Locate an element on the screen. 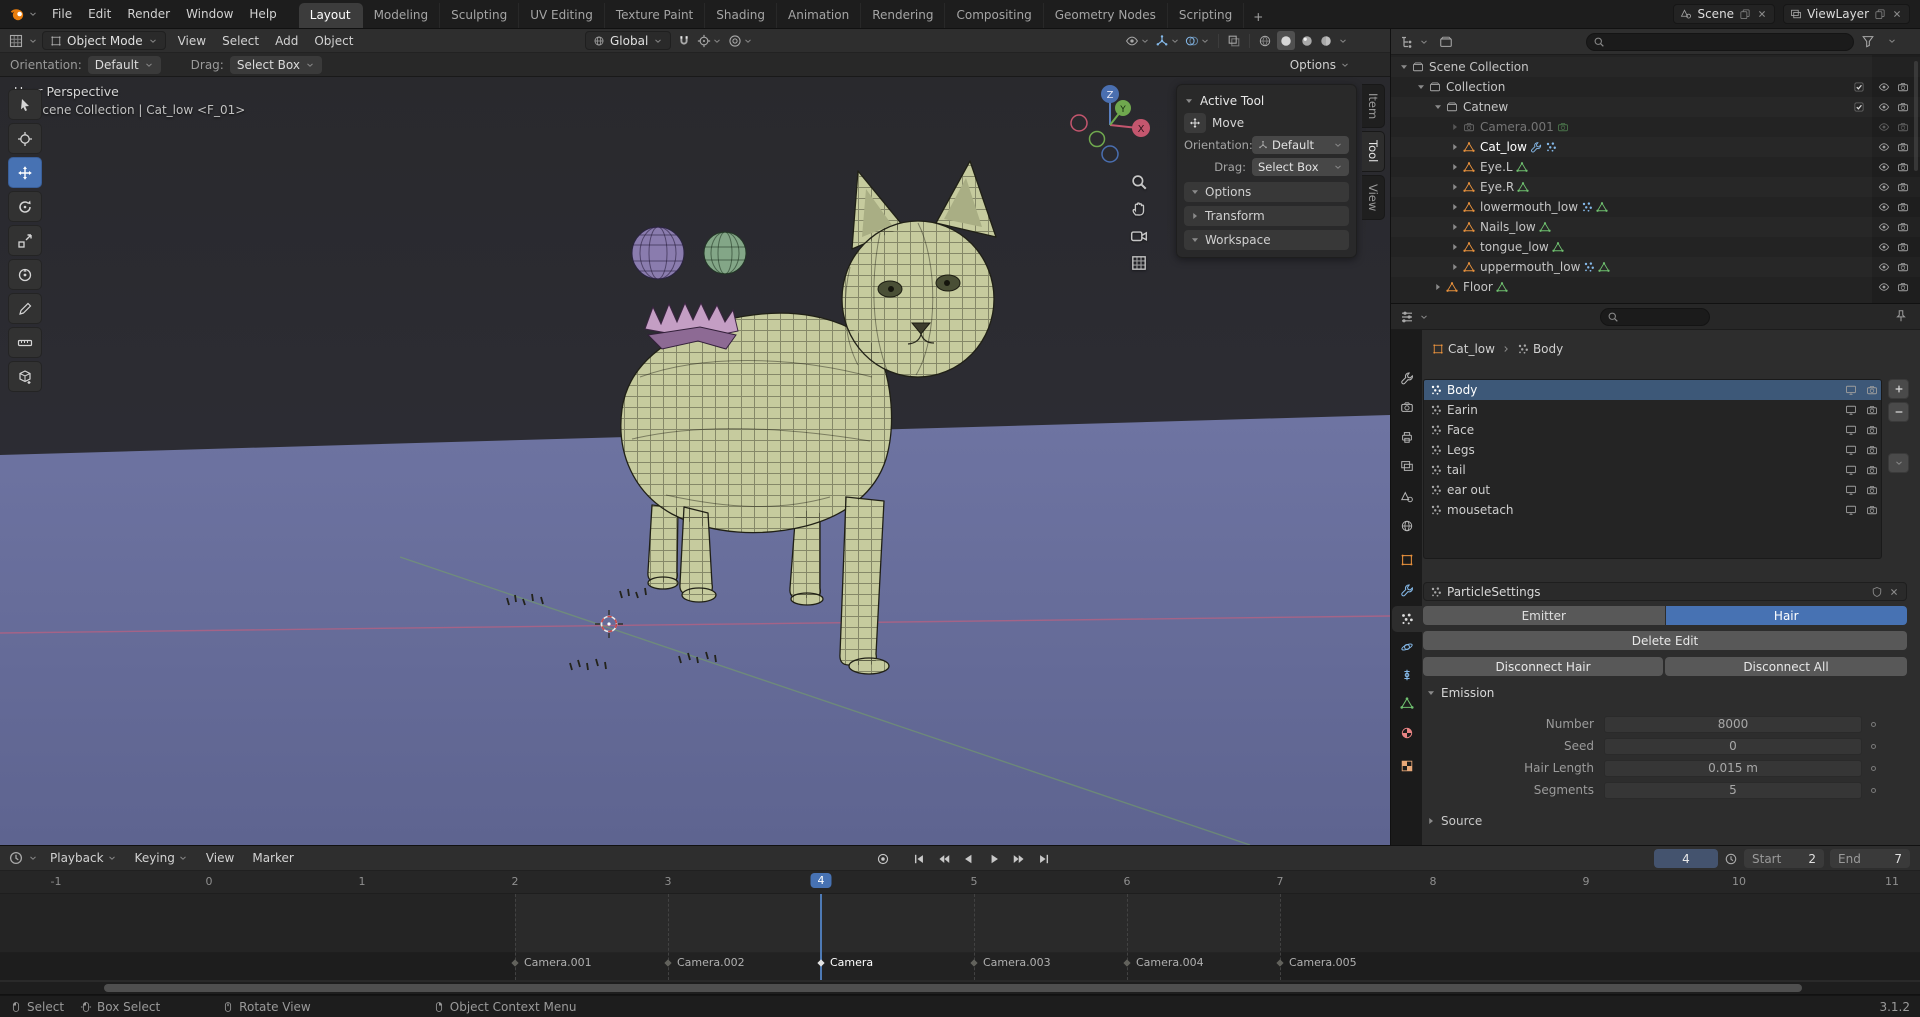 The image size is (1920, 1017). workspace-tab-modeling: Modeling is located at coordinates (402, 15).